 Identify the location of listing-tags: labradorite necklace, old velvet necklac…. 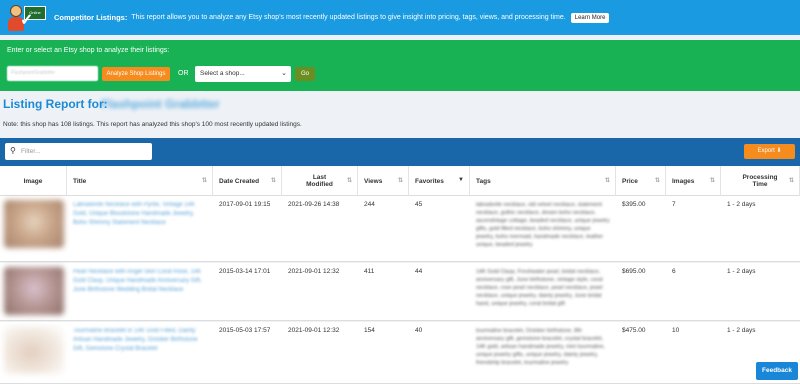
(543, 225).